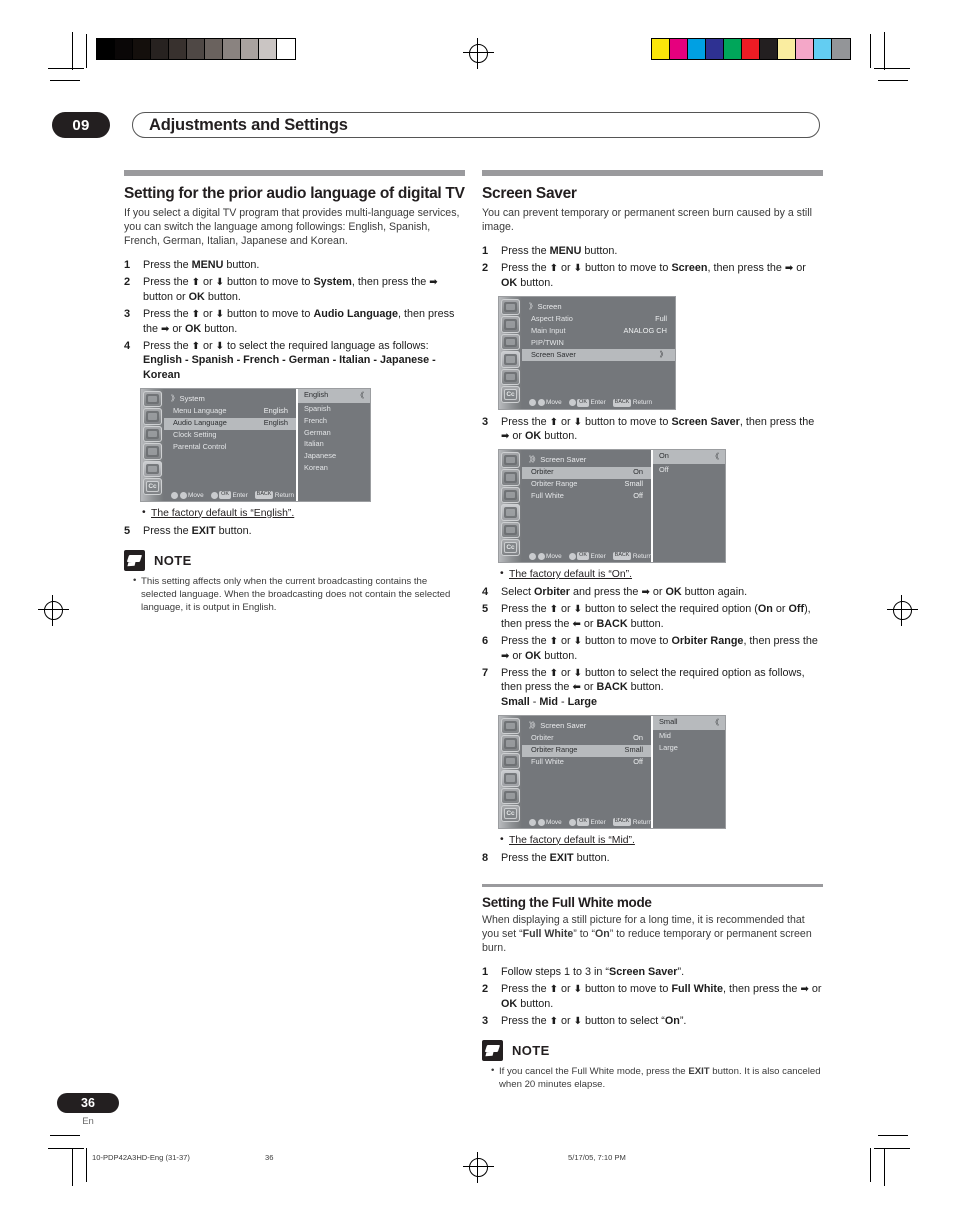 The width and height of the screenshot is (954, 1221). I want to click on osd-row-label: Menu Language, so click(200, 411).